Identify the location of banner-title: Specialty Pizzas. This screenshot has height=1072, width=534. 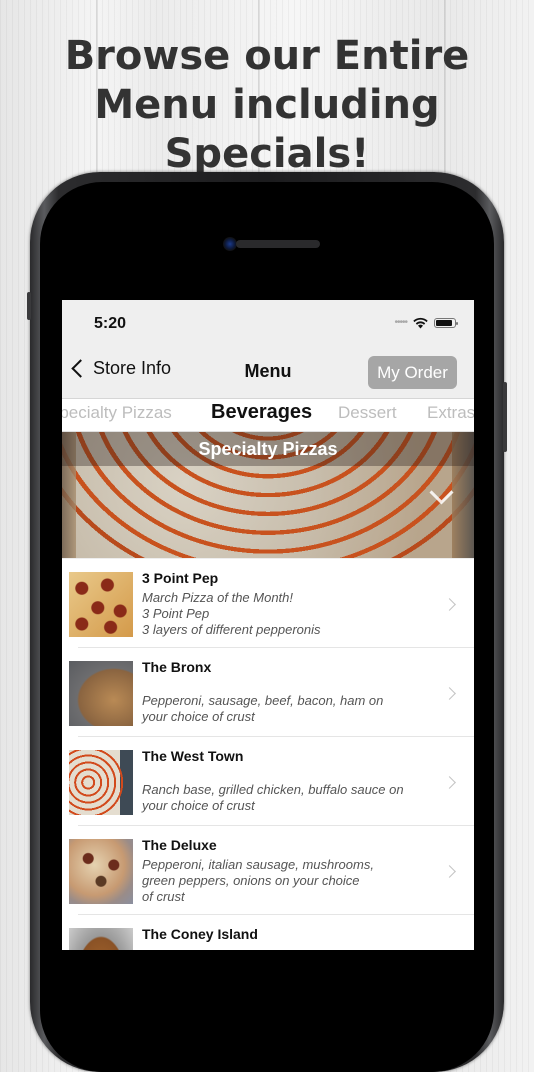
(268, 449).